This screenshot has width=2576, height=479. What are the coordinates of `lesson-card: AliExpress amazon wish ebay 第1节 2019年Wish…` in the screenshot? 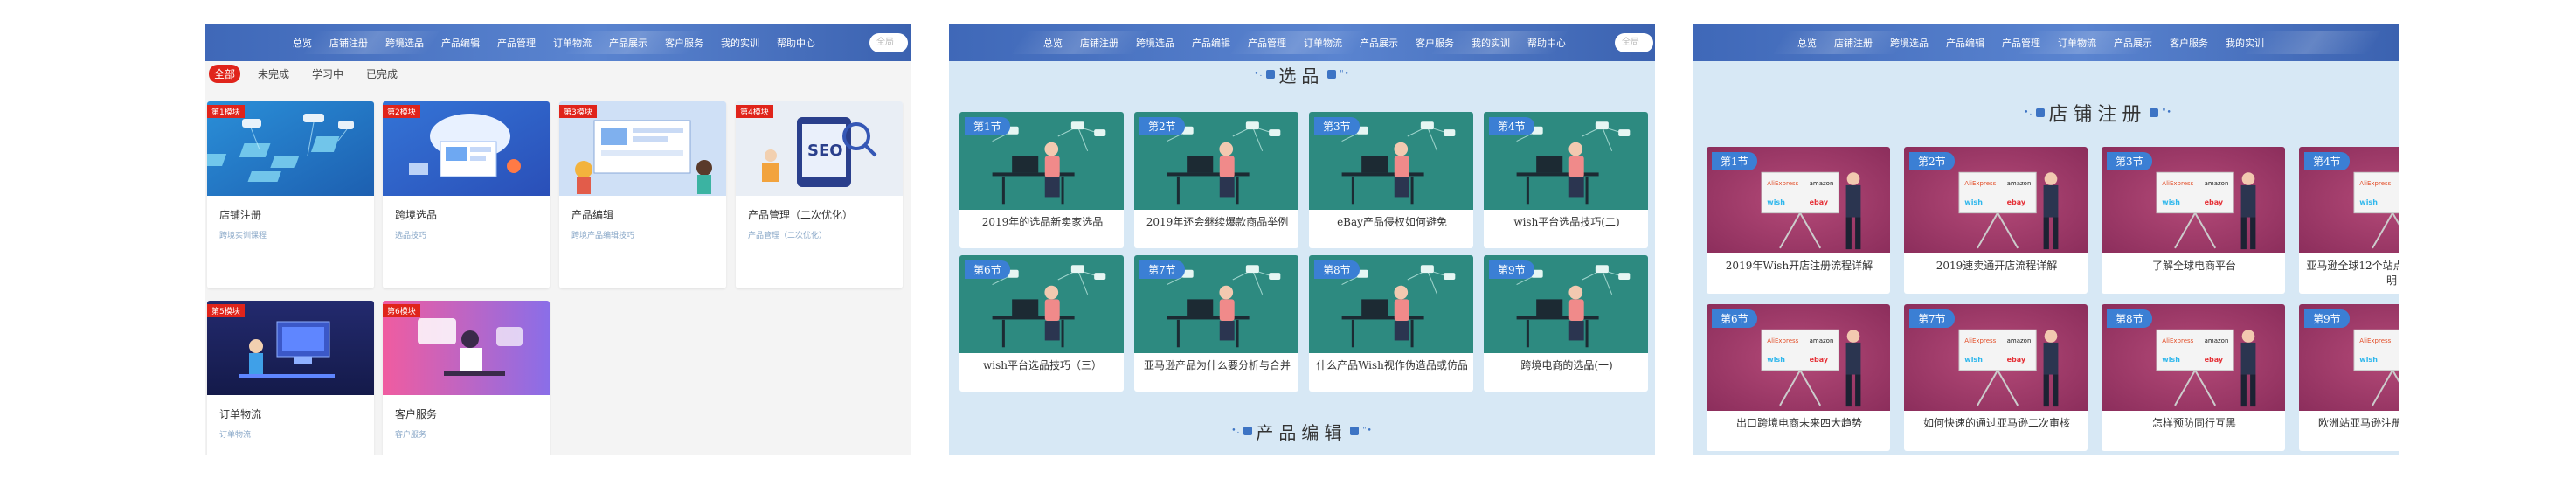 It's located at (1798, 220).